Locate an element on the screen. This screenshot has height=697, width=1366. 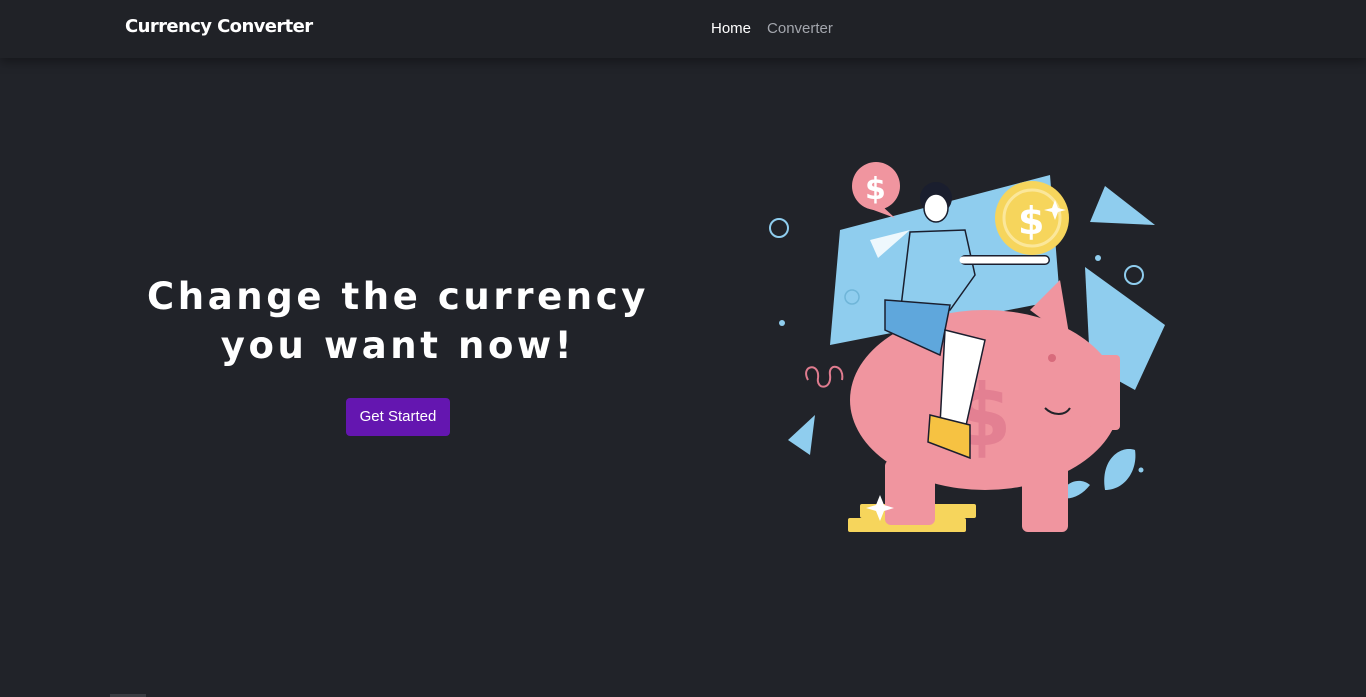
speech-bubble-tail is located at coordinates (881, 212).